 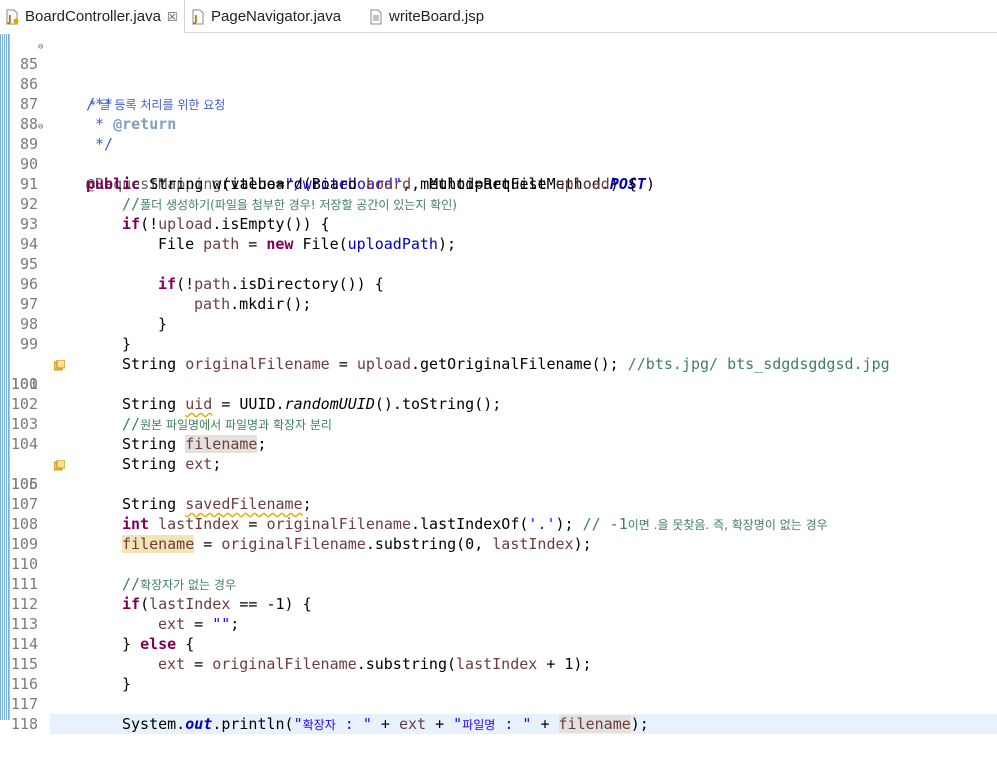 I want to click on code-line: 113 } else {, so click(x=498, y=623).